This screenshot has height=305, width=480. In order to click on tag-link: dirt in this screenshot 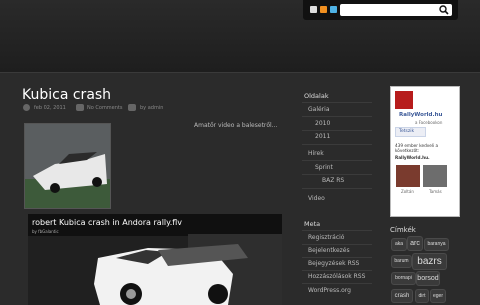, I will do `click(422, 296)`.